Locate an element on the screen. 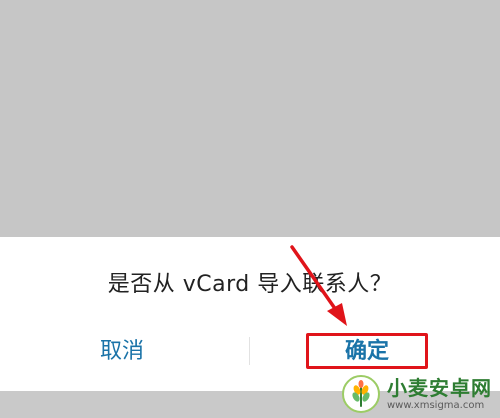 The width and height of the screenshot is (500, 418). watermark-title: 小麦安卓网 is located at coordinates (439, 387).